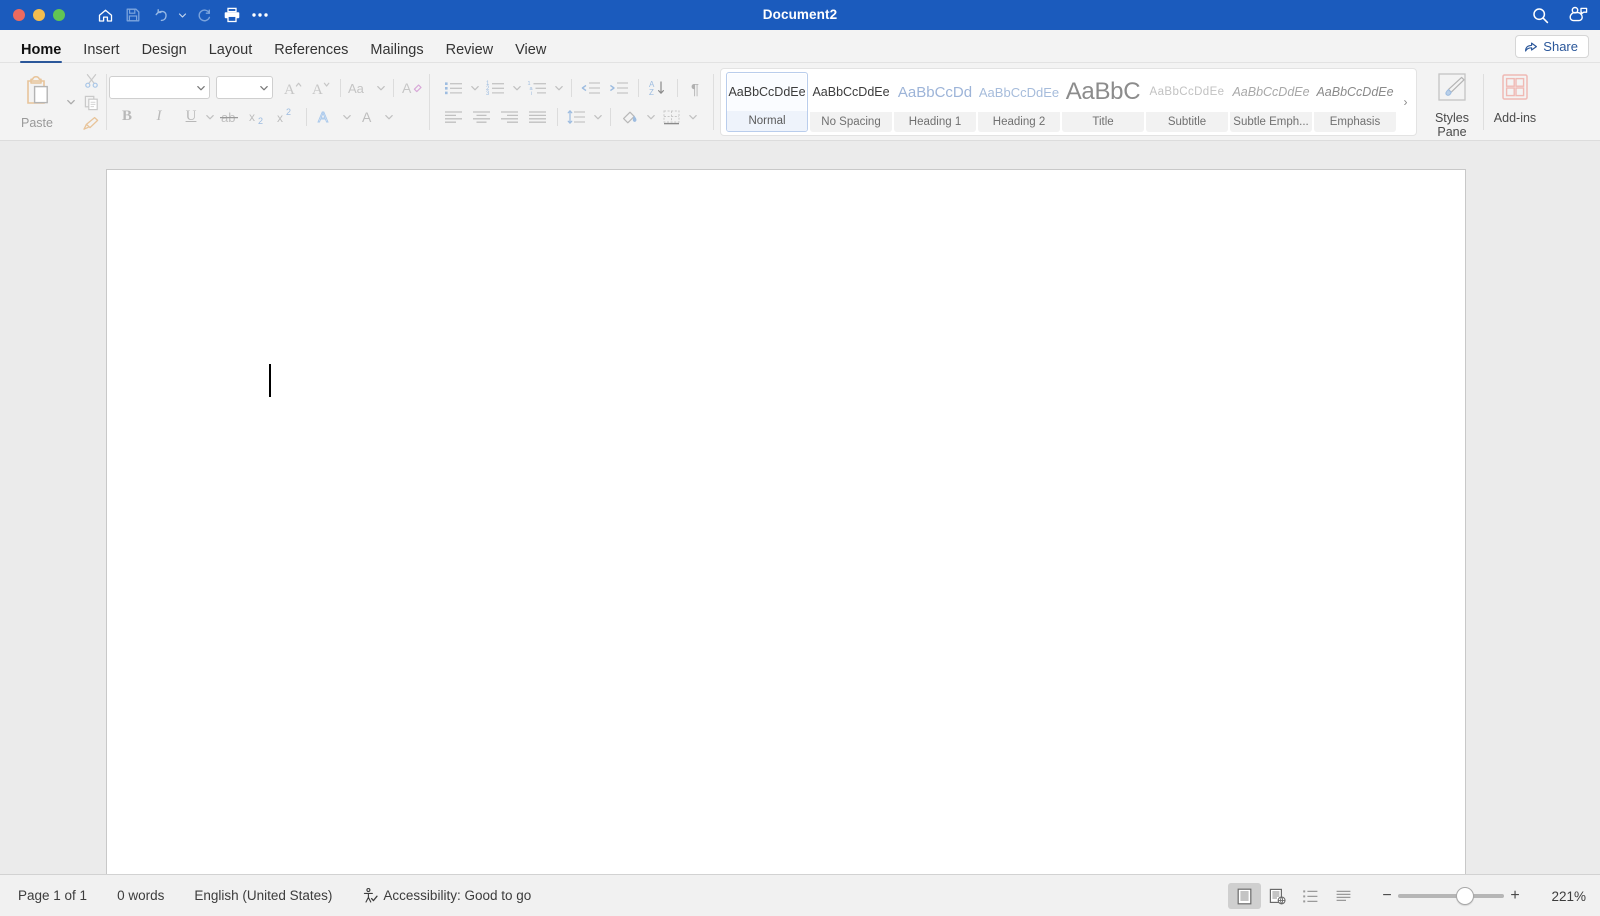  Describe the element at coordinates (91, 102) in the screenshot. I see `copy-button` at that location.